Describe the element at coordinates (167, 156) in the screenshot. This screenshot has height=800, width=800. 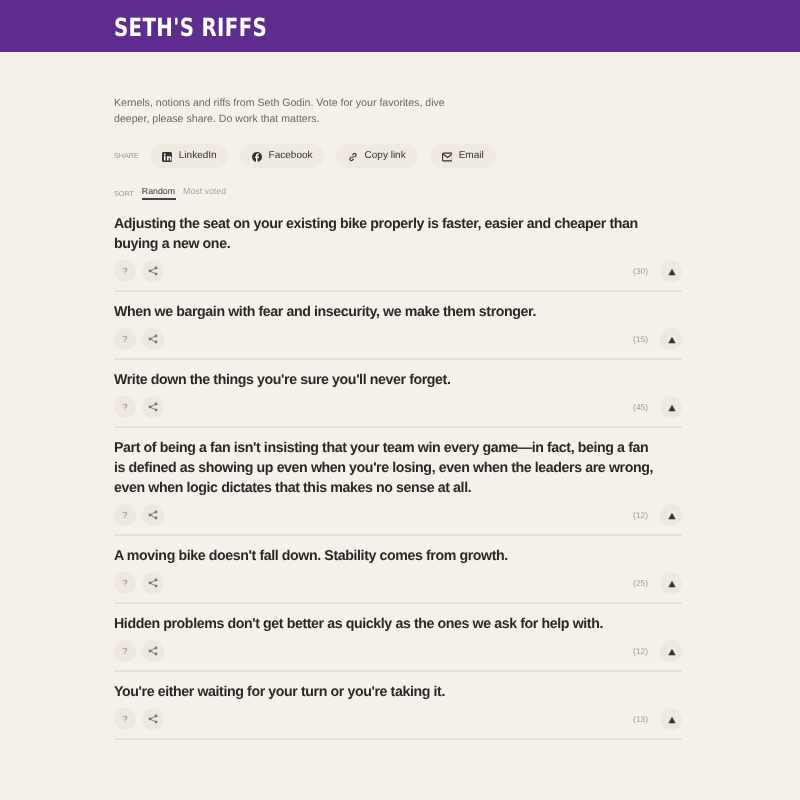
I see `linkedin-icon` at that location.